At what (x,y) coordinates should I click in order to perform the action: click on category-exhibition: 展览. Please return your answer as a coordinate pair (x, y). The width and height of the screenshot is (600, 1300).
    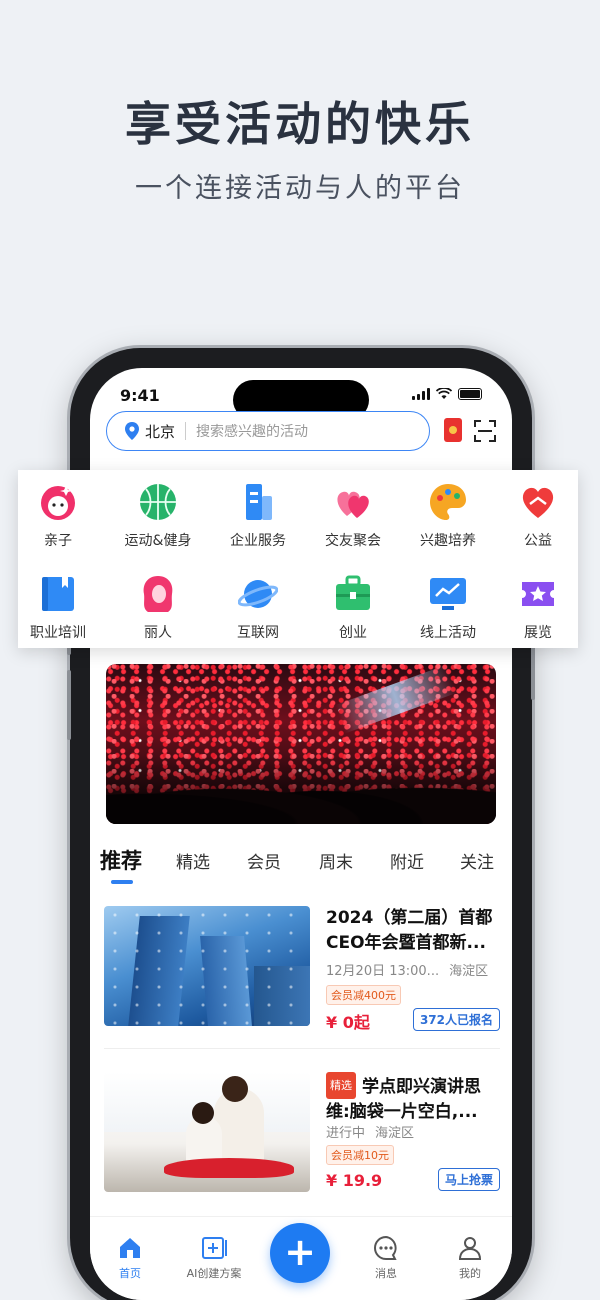
    Looking at the image, I should click on (538, 608).